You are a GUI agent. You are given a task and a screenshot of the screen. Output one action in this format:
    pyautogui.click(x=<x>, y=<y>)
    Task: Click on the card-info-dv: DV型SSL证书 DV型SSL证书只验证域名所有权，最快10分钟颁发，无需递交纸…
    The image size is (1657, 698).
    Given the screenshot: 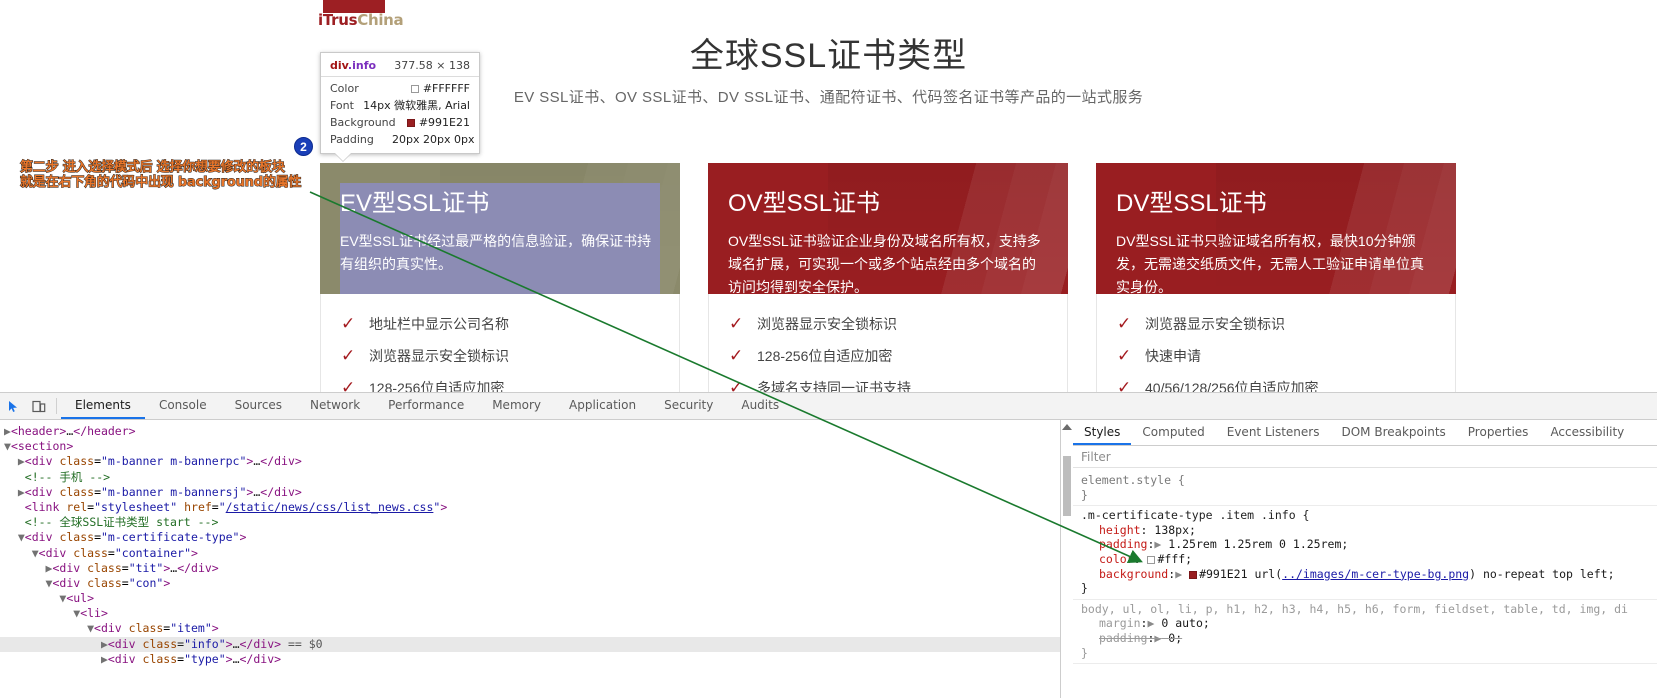 What is the action you would take?
    pyautogui.click(x=1276, y=228)
    